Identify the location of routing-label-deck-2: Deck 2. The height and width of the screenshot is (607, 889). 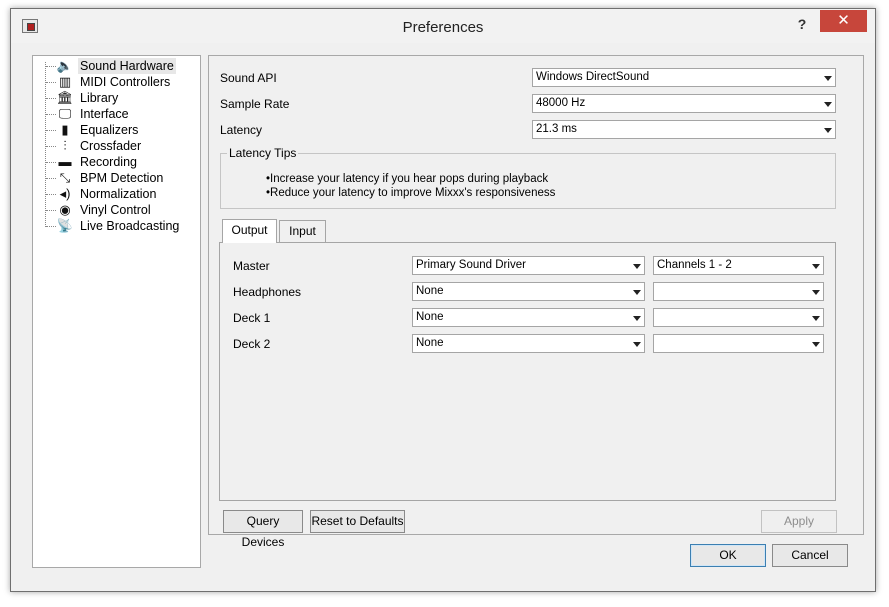
(252, 344).